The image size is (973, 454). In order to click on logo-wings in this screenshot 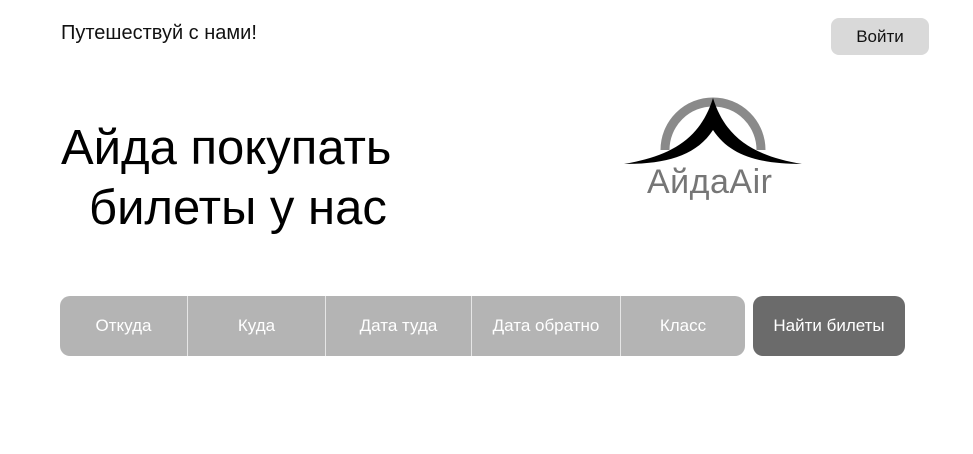, I will do `click(713, 131)`.